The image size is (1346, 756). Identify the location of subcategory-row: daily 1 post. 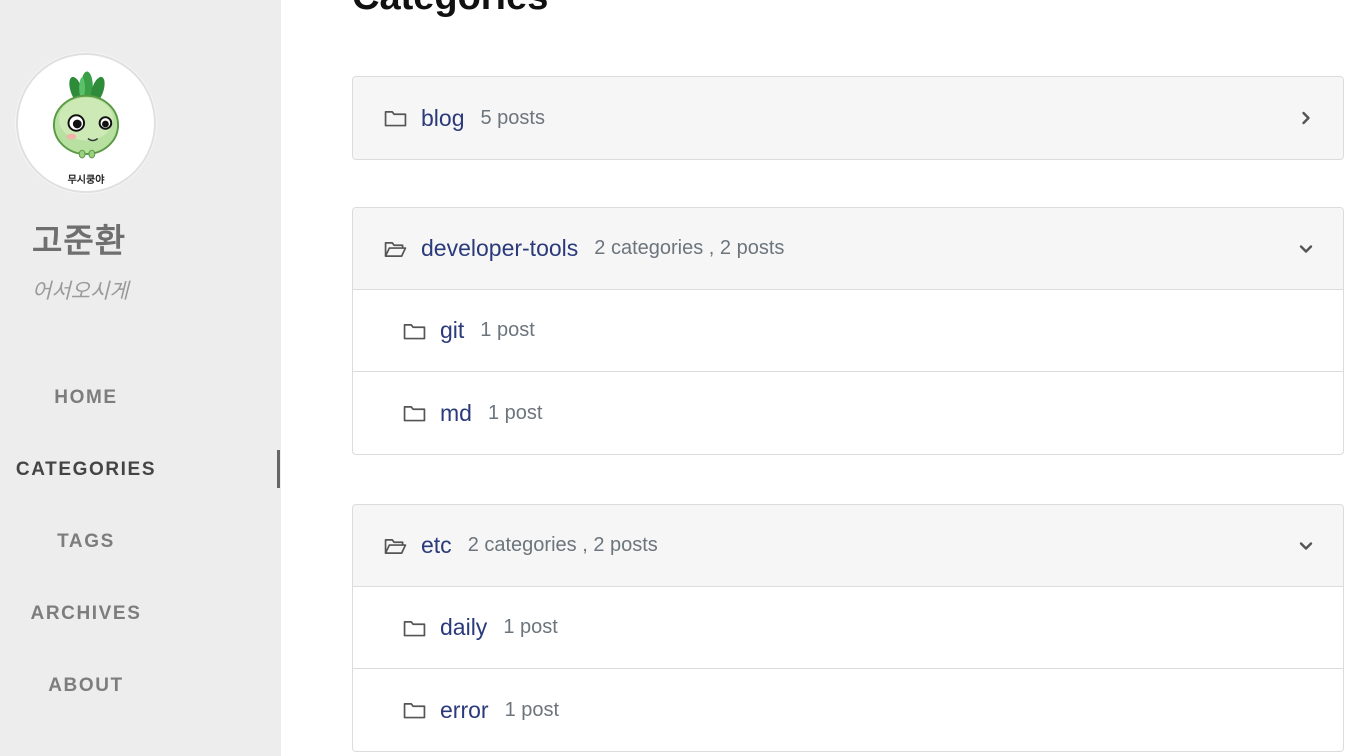
(848, 628).